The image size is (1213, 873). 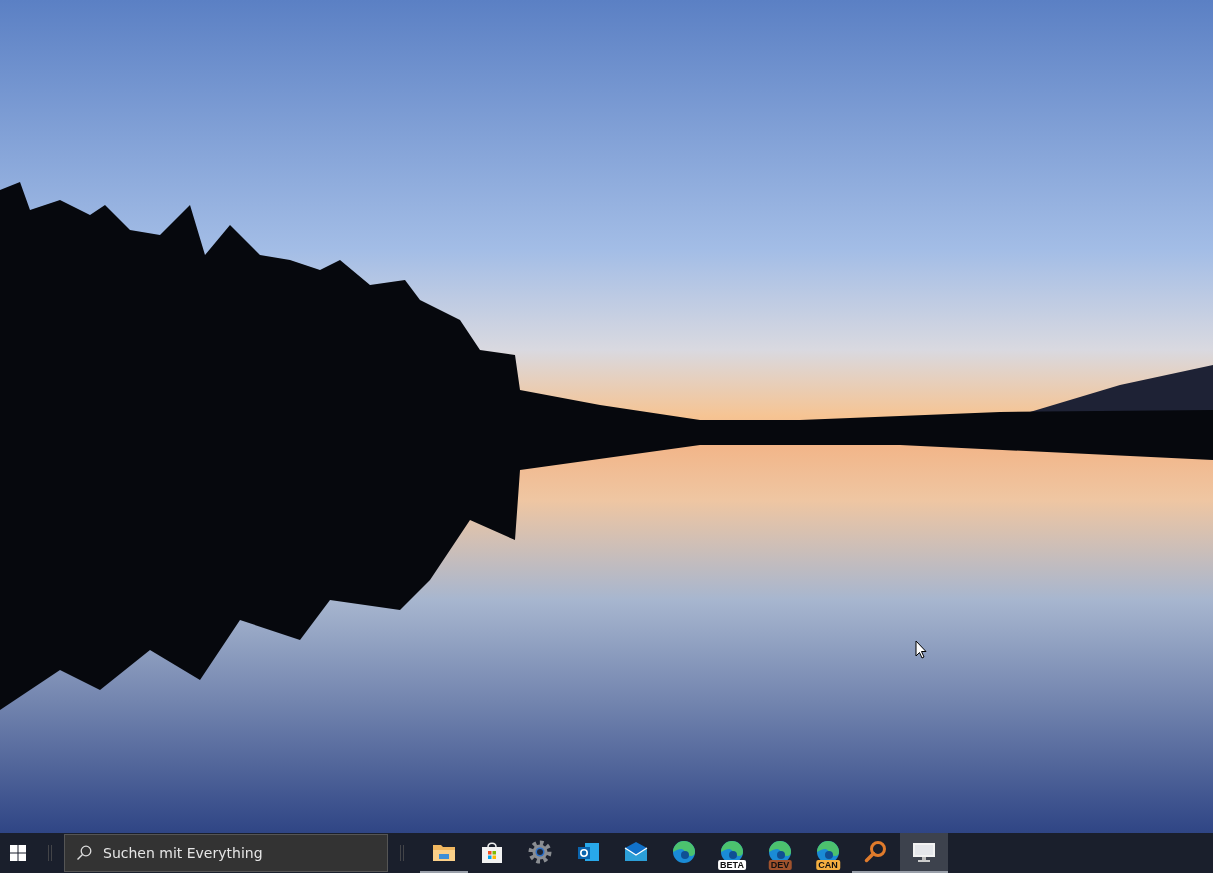 I want to click on folder-icon, so click(x=444, y=852).